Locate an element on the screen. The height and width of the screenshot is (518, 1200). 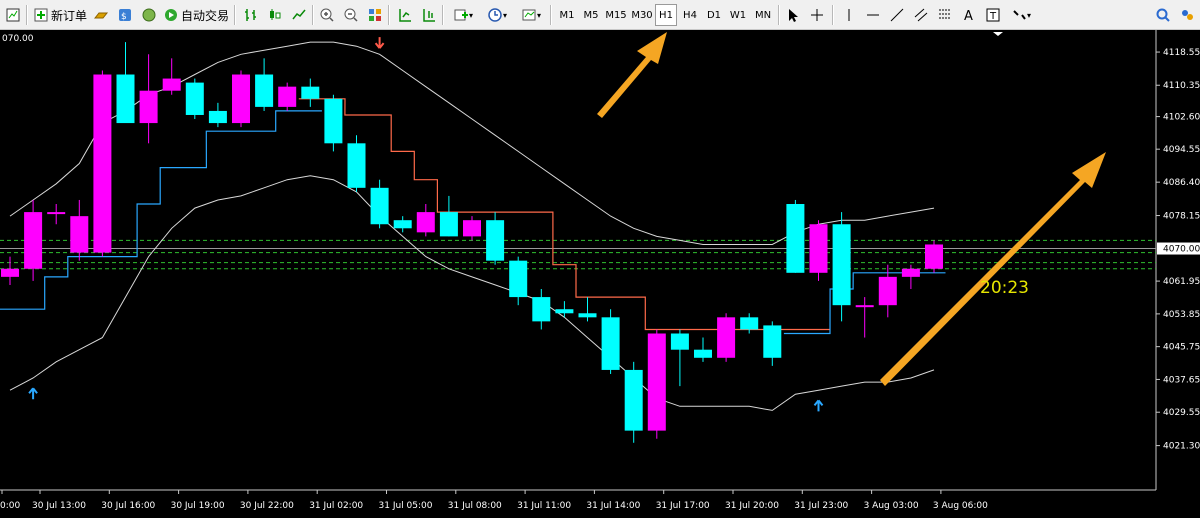
x-tick-label: 30 Jul 13:00 is located at coordinates (59, 506).